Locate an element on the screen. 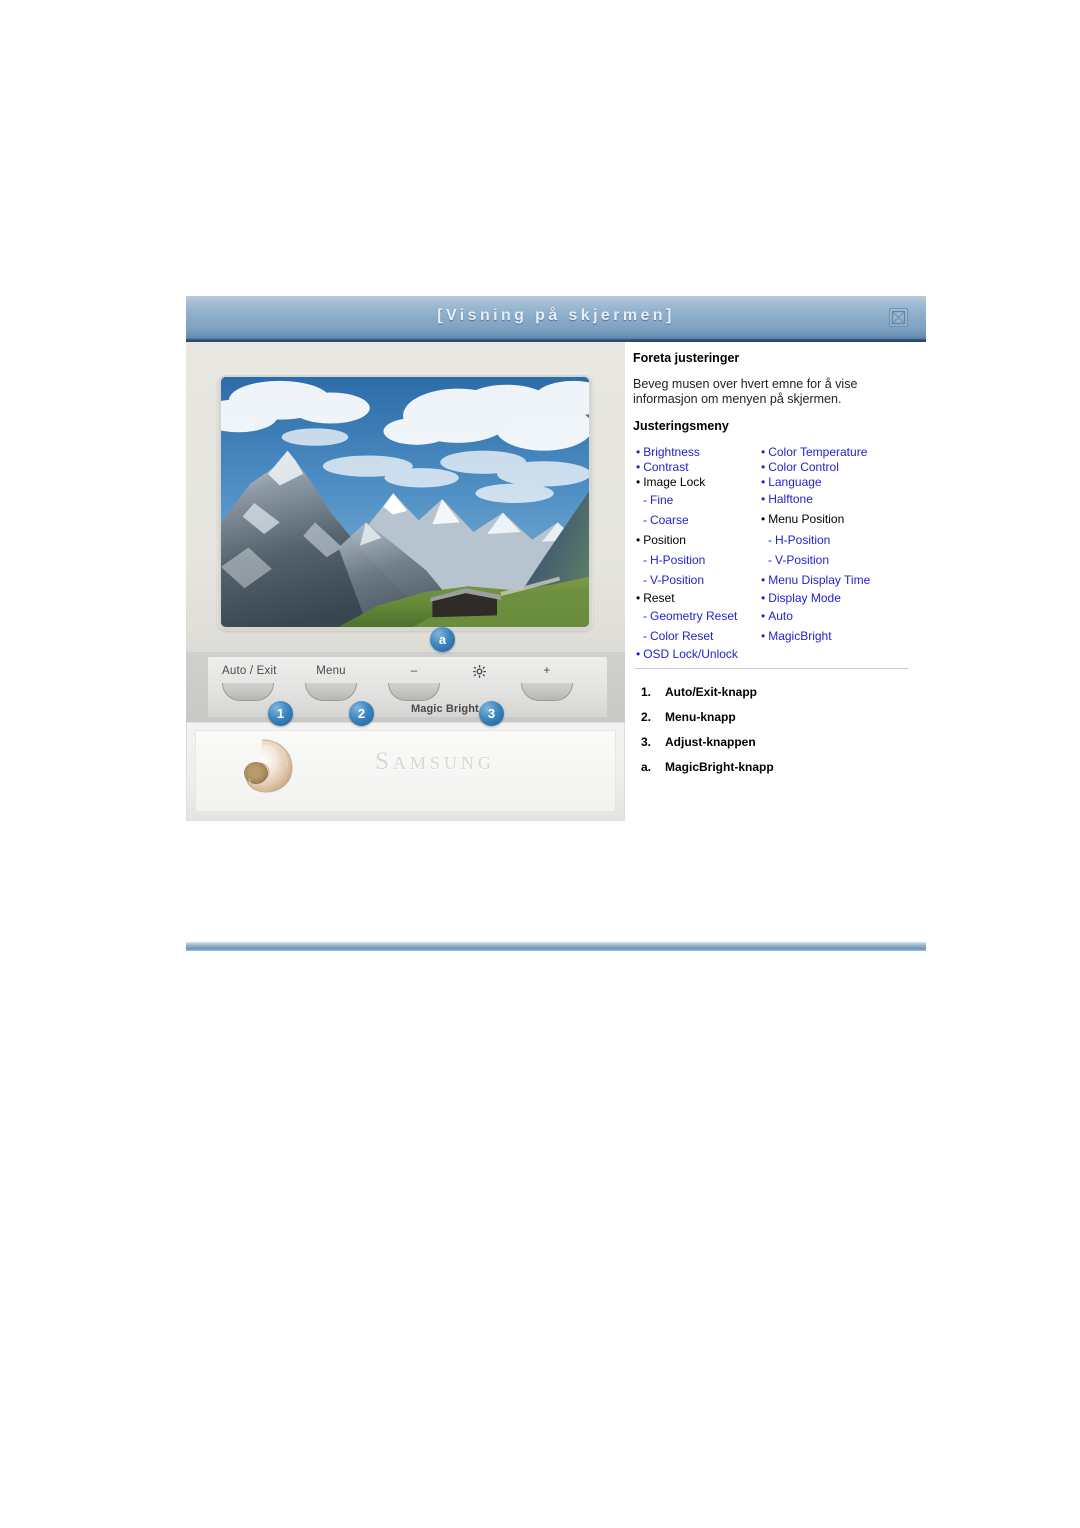 The image size is (1080, 1528). menu-item: - Color Reset is located at coordinates (674, 636).